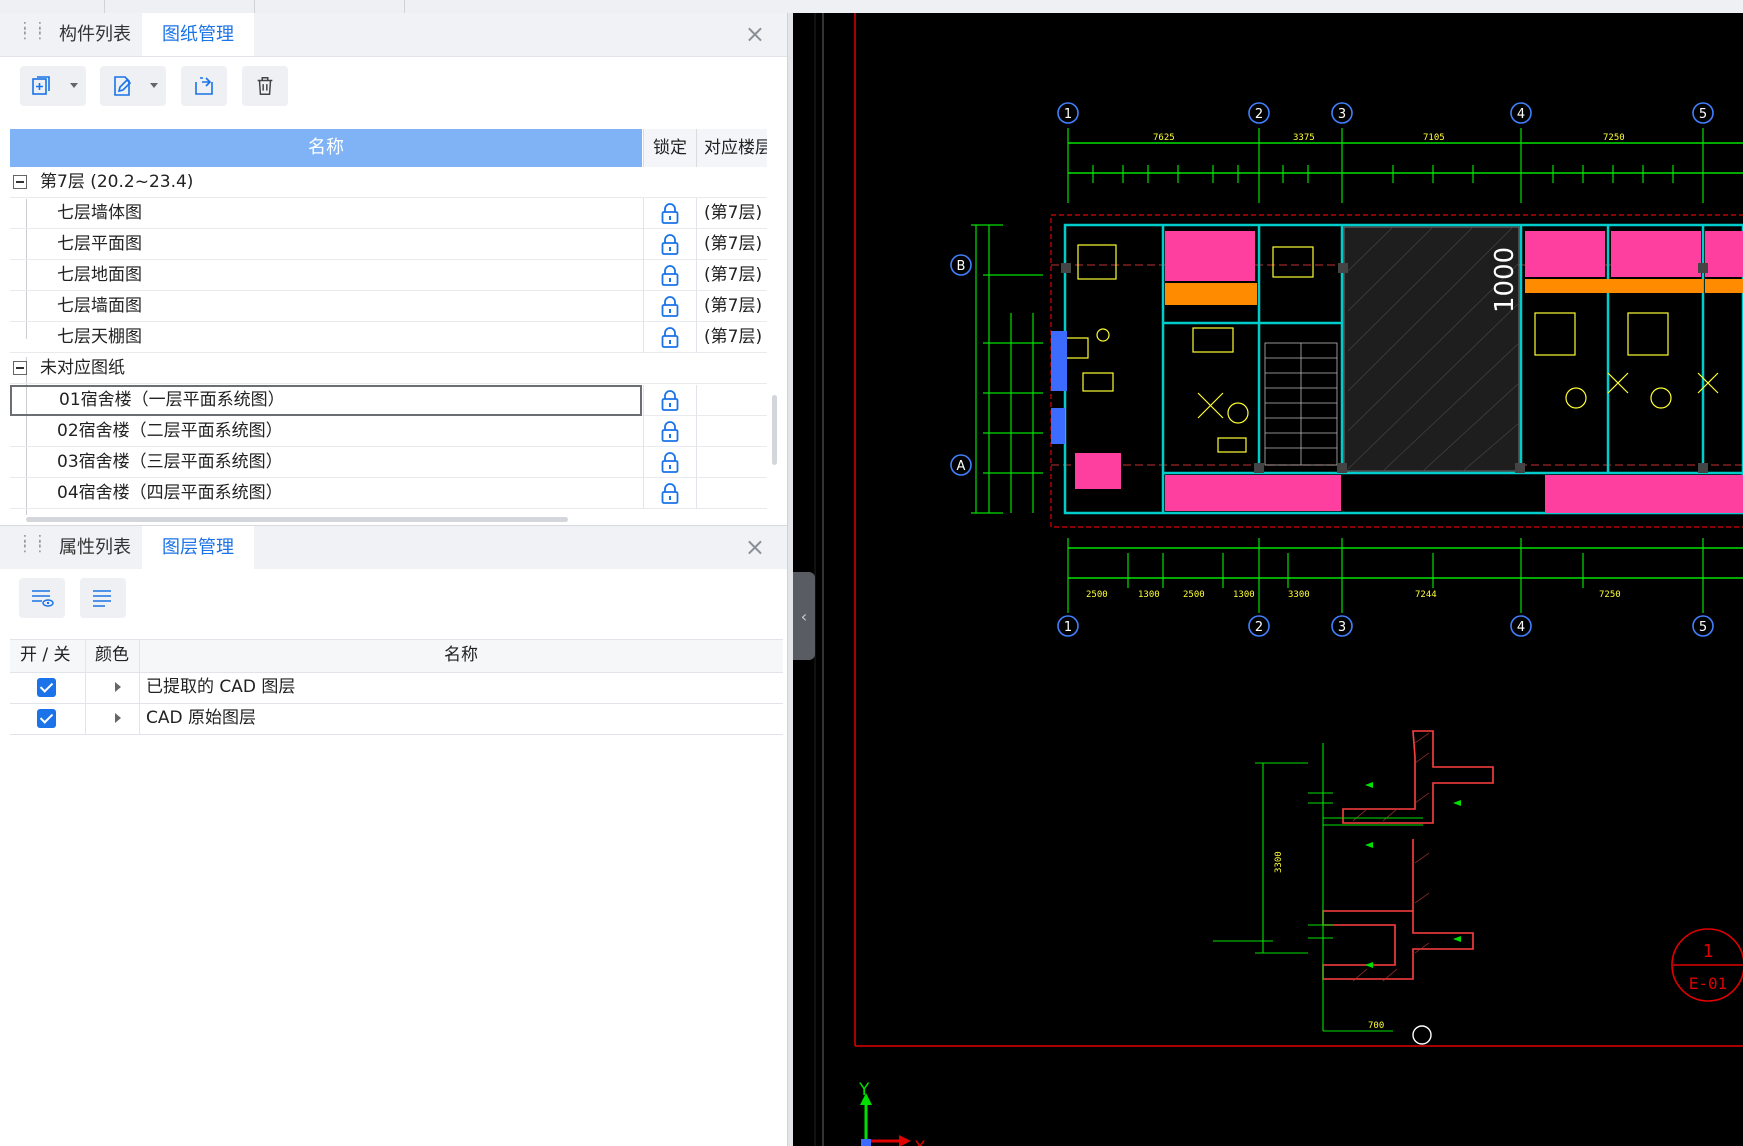 This screenshot has width=1743, height=1146. Describe the element at coordinates (95, 34) in the screenshot. I see `tab-component-list: 构件列表` at that location.